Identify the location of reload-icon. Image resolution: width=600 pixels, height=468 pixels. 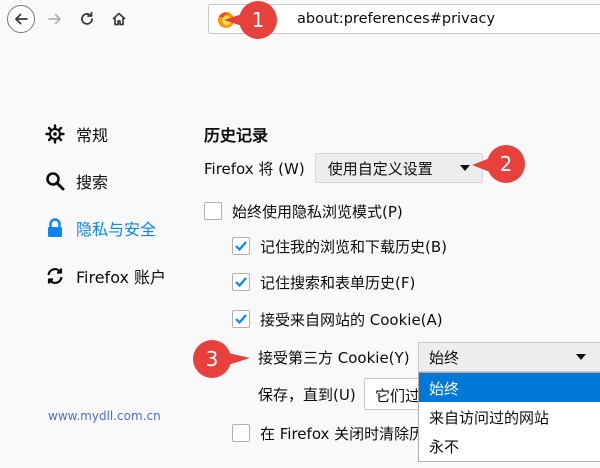
(87, 18).